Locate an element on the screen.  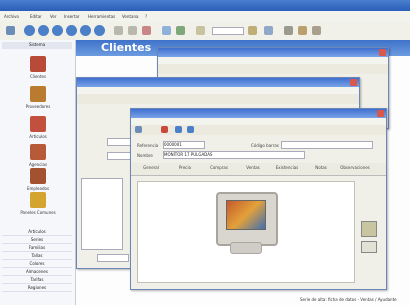
barcode-field is located at coordinates (327, 145).